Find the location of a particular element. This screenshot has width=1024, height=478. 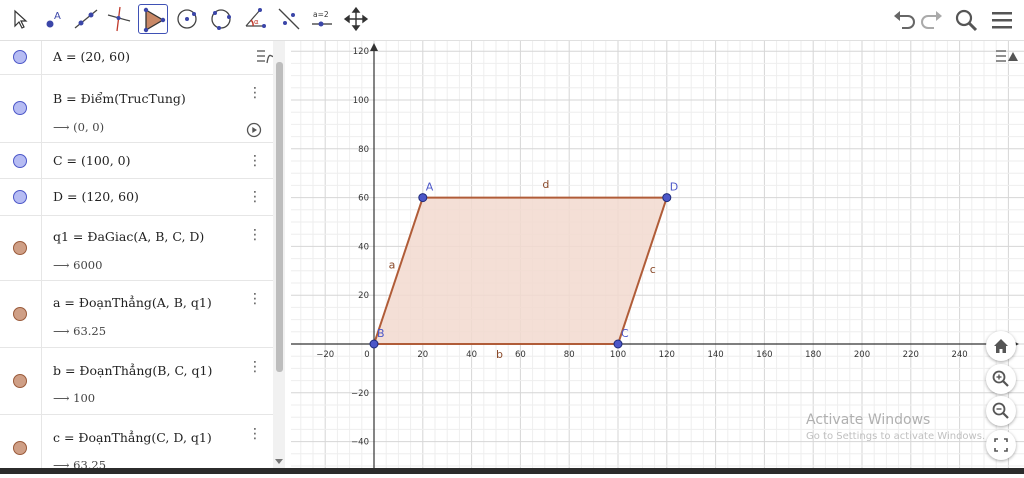

x-tick-label: 20 is located at coordinates (422, 355).